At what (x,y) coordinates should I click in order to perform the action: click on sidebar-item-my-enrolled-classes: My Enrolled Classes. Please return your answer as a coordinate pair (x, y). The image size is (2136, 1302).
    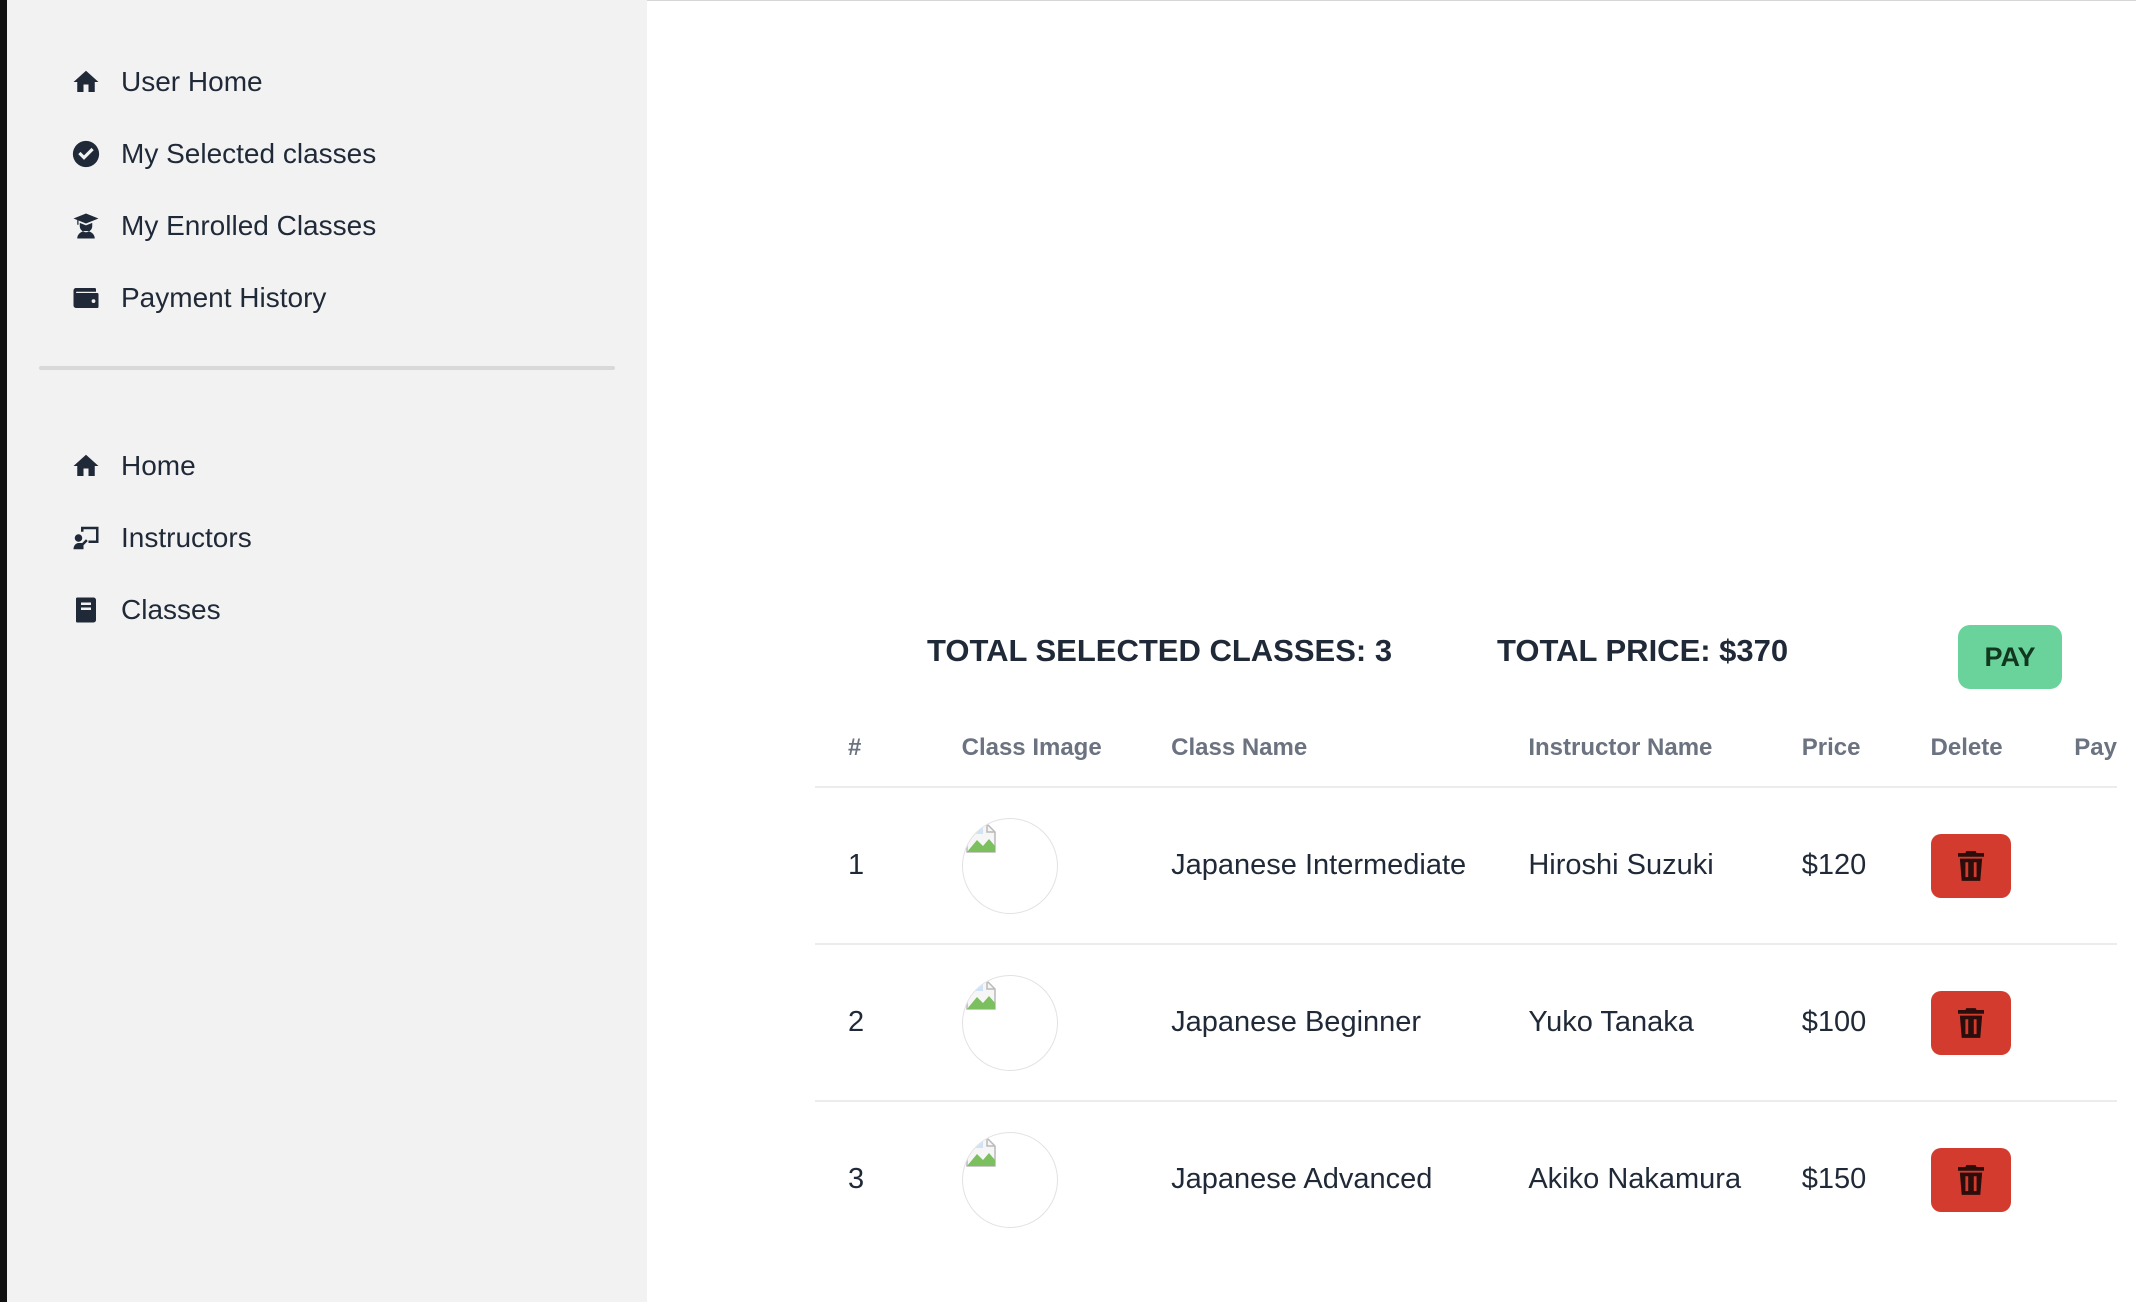
    Looking at the image, I should click on (223, 226).